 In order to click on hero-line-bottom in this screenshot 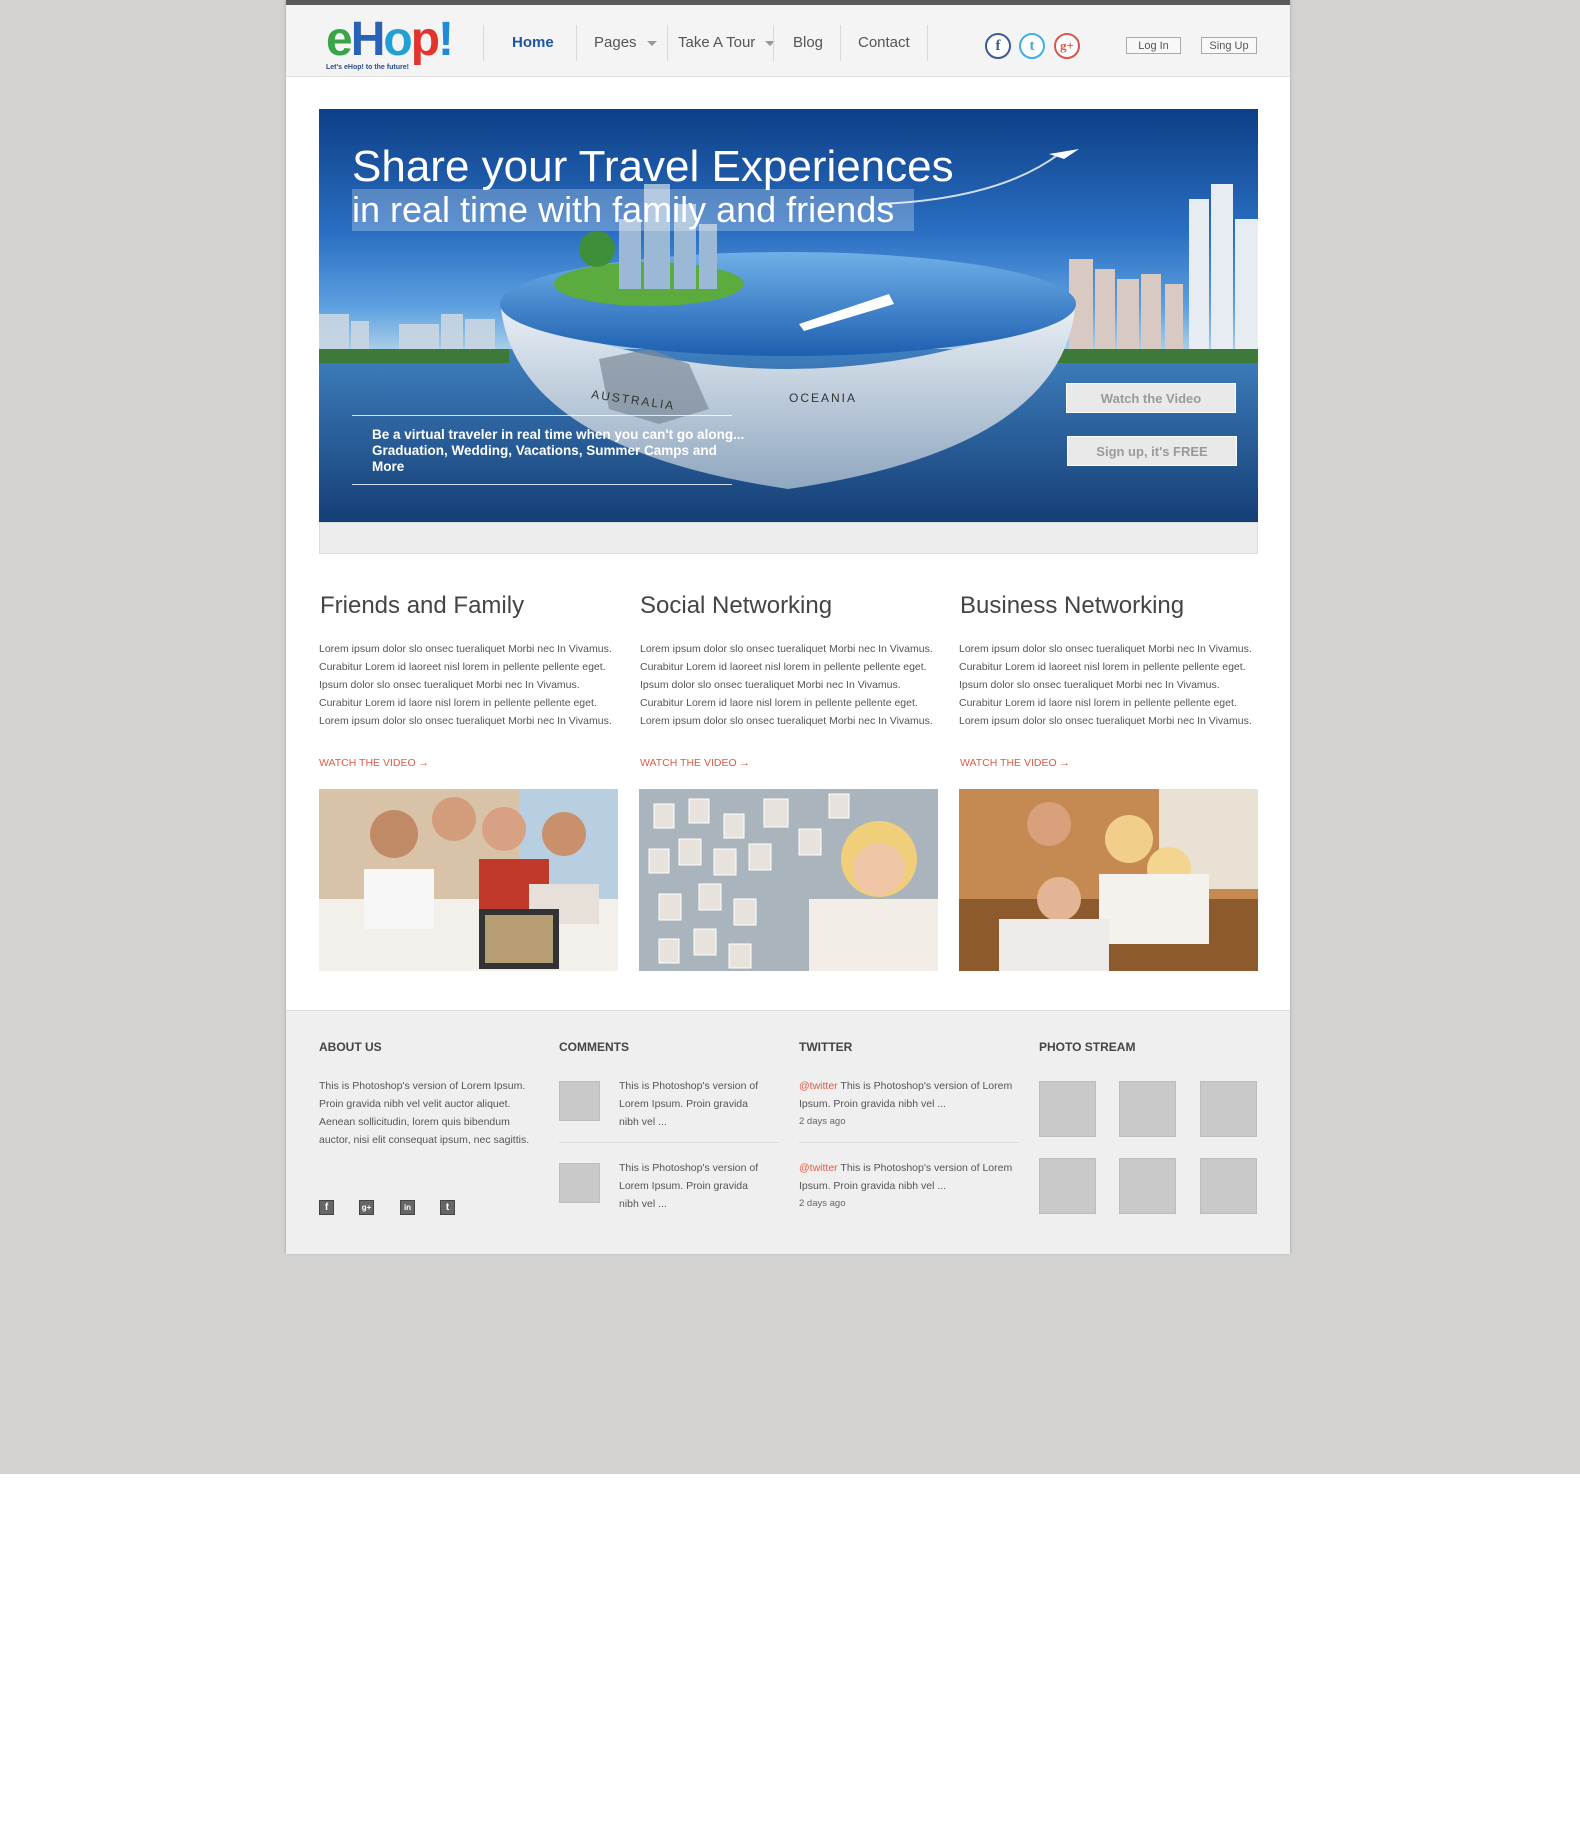, I will do `click(542, 484)`.